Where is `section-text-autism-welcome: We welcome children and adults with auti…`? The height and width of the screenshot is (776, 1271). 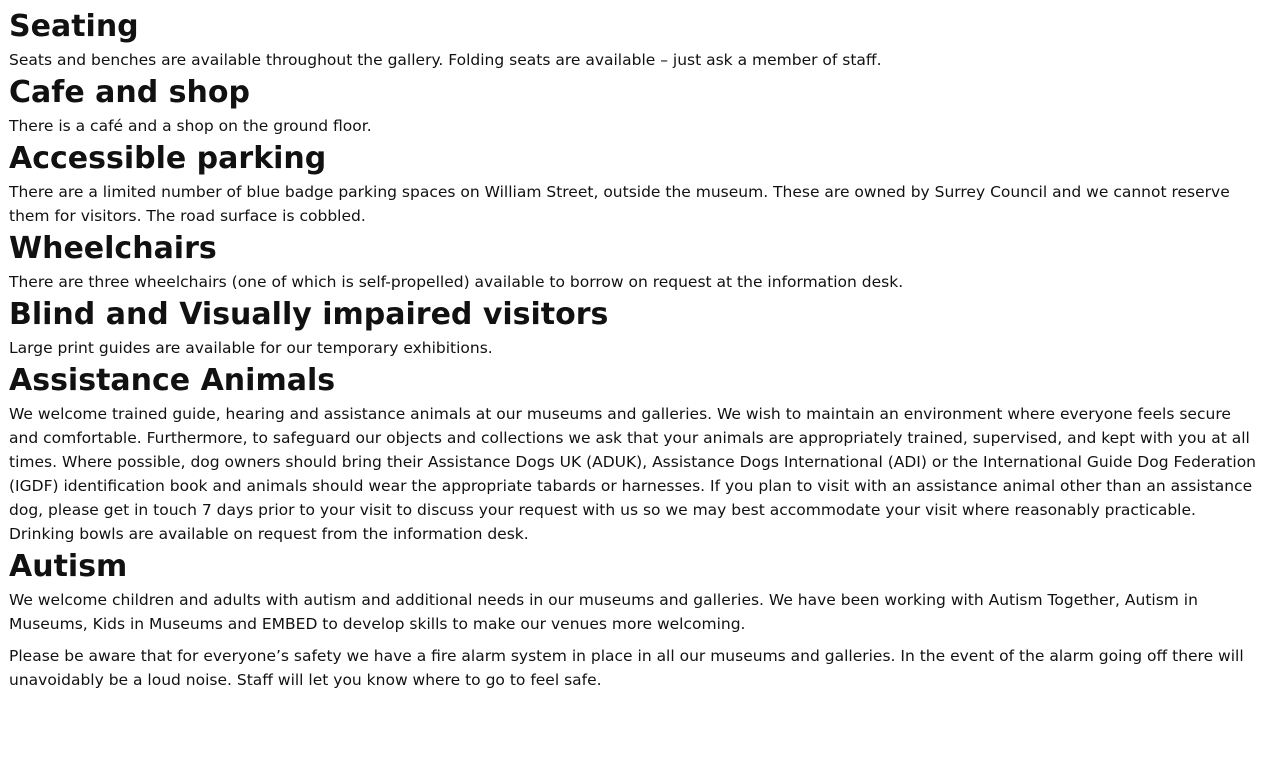
section-text-autism-welcome: We welcome children and adults with auti… is located at coordinates (603, 612).